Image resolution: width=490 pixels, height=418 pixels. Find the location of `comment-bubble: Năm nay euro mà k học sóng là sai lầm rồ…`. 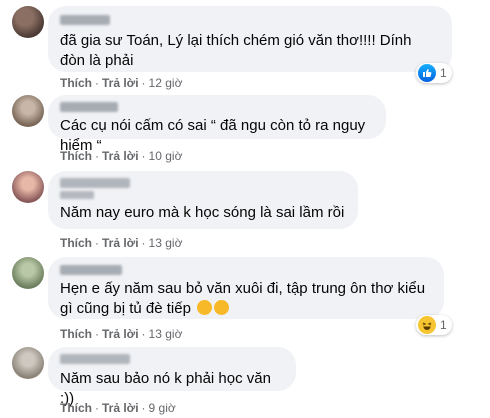

comment-bubble: Năm nay euro mà k học sóng là sai lầm rồ… is located at coordinates (203, 200).